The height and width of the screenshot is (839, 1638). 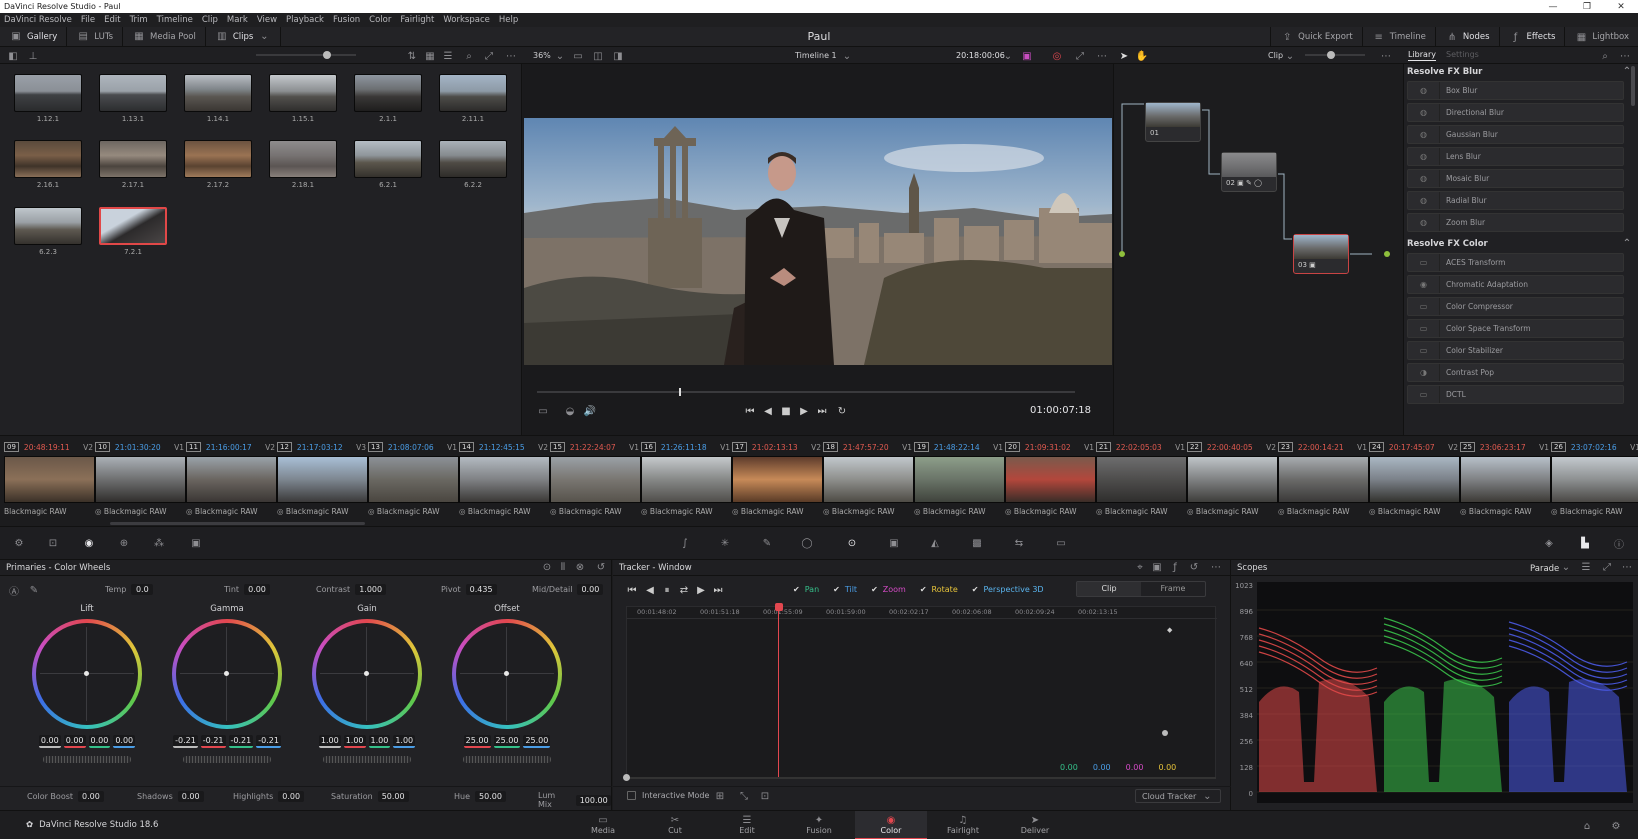 I want to click on wipe-icon: ◨, so click(x=618, y=56).